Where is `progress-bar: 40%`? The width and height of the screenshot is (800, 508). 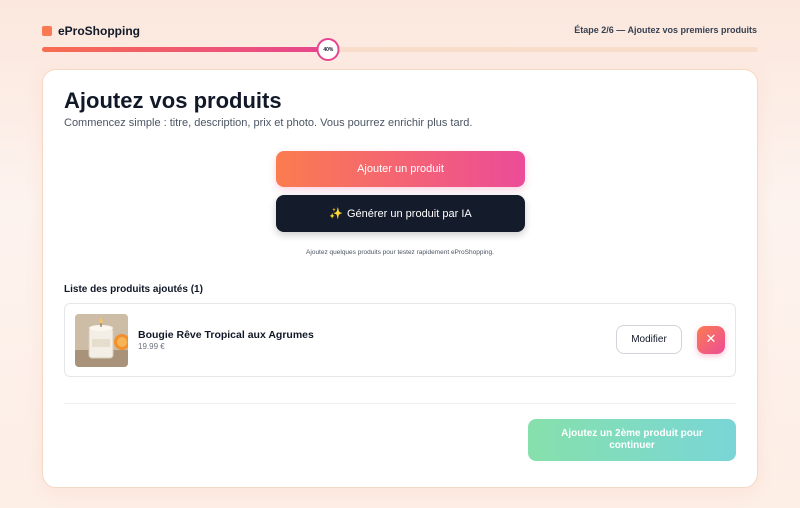 progress-bar: 40% is located at coordinates (400, 49).